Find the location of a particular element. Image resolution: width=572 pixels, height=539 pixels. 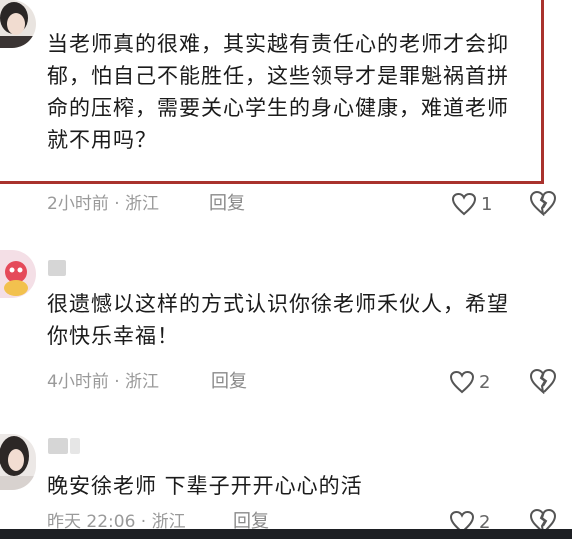

comment-text: 很遗憾以这样的方式认识你徐老师禾伙人，希望 你快乐幸福！ is located at coordinates (278, 320).